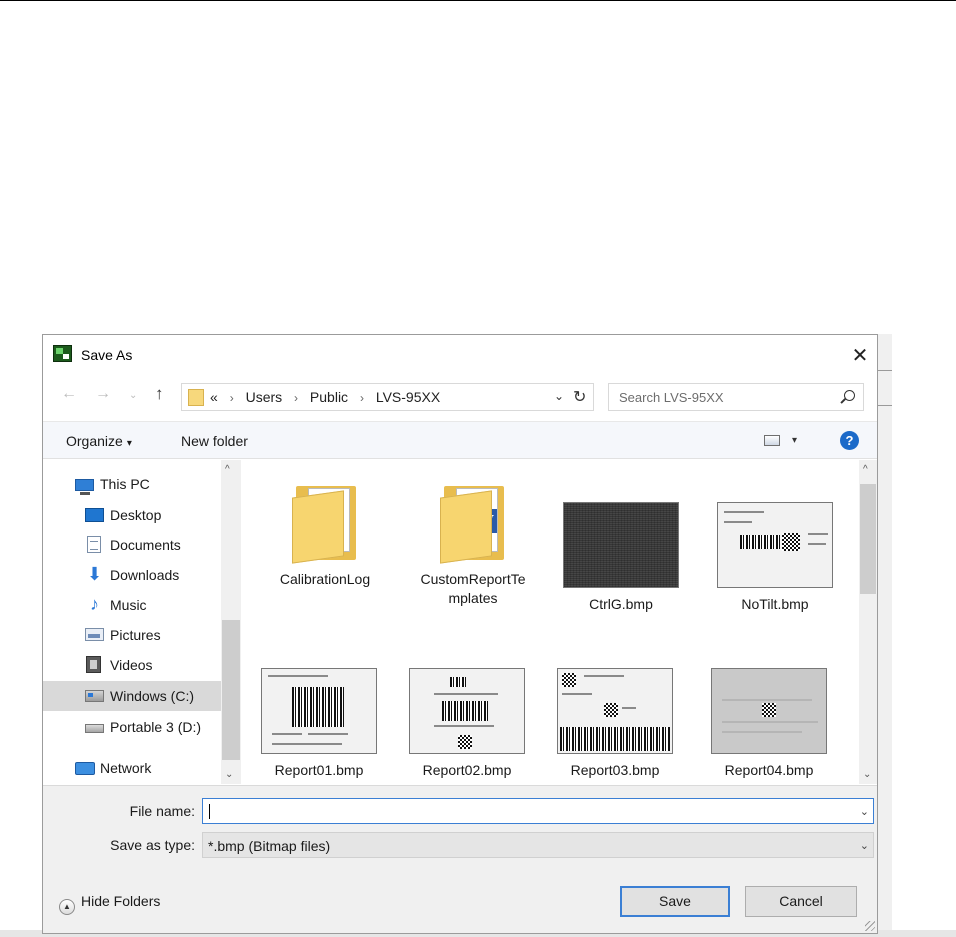 The image size is (956, 937). Describe the element at coordinates (864, 811) in the screenshot. I see `file-name-dropdown-icon: ⌄` at that location.